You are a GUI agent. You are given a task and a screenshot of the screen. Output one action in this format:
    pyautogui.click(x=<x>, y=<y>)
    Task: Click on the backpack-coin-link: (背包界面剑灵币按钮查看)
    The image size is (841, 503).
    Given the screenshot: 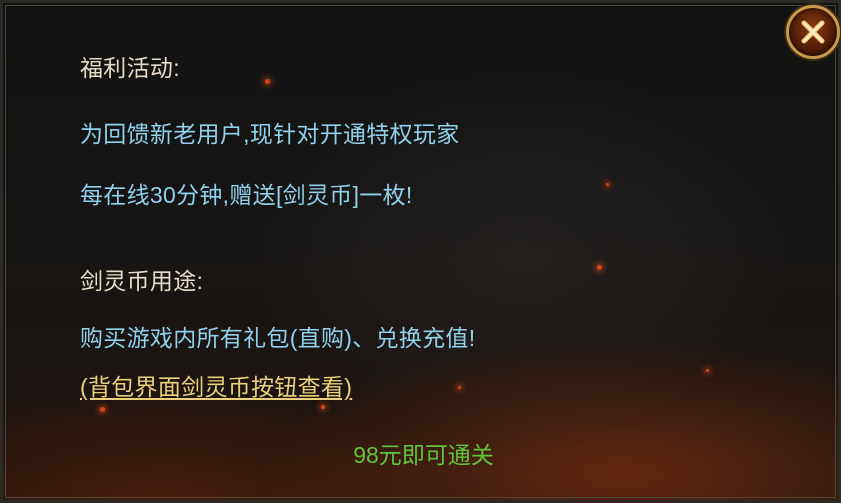 What is the action you would take?
    pyautogui.click(x=216, y=387)
    